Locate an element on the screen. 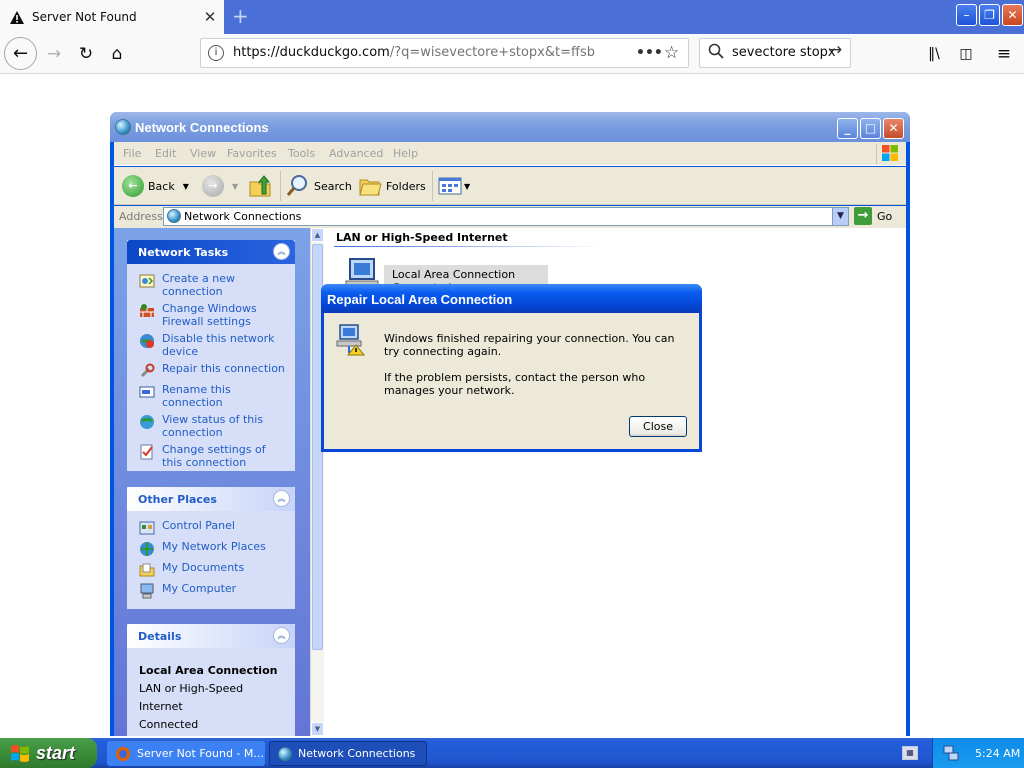 The image size is (1024, 768). task-change-firewall: Change Windows Firewall settings is located at coordinates (213, 315).